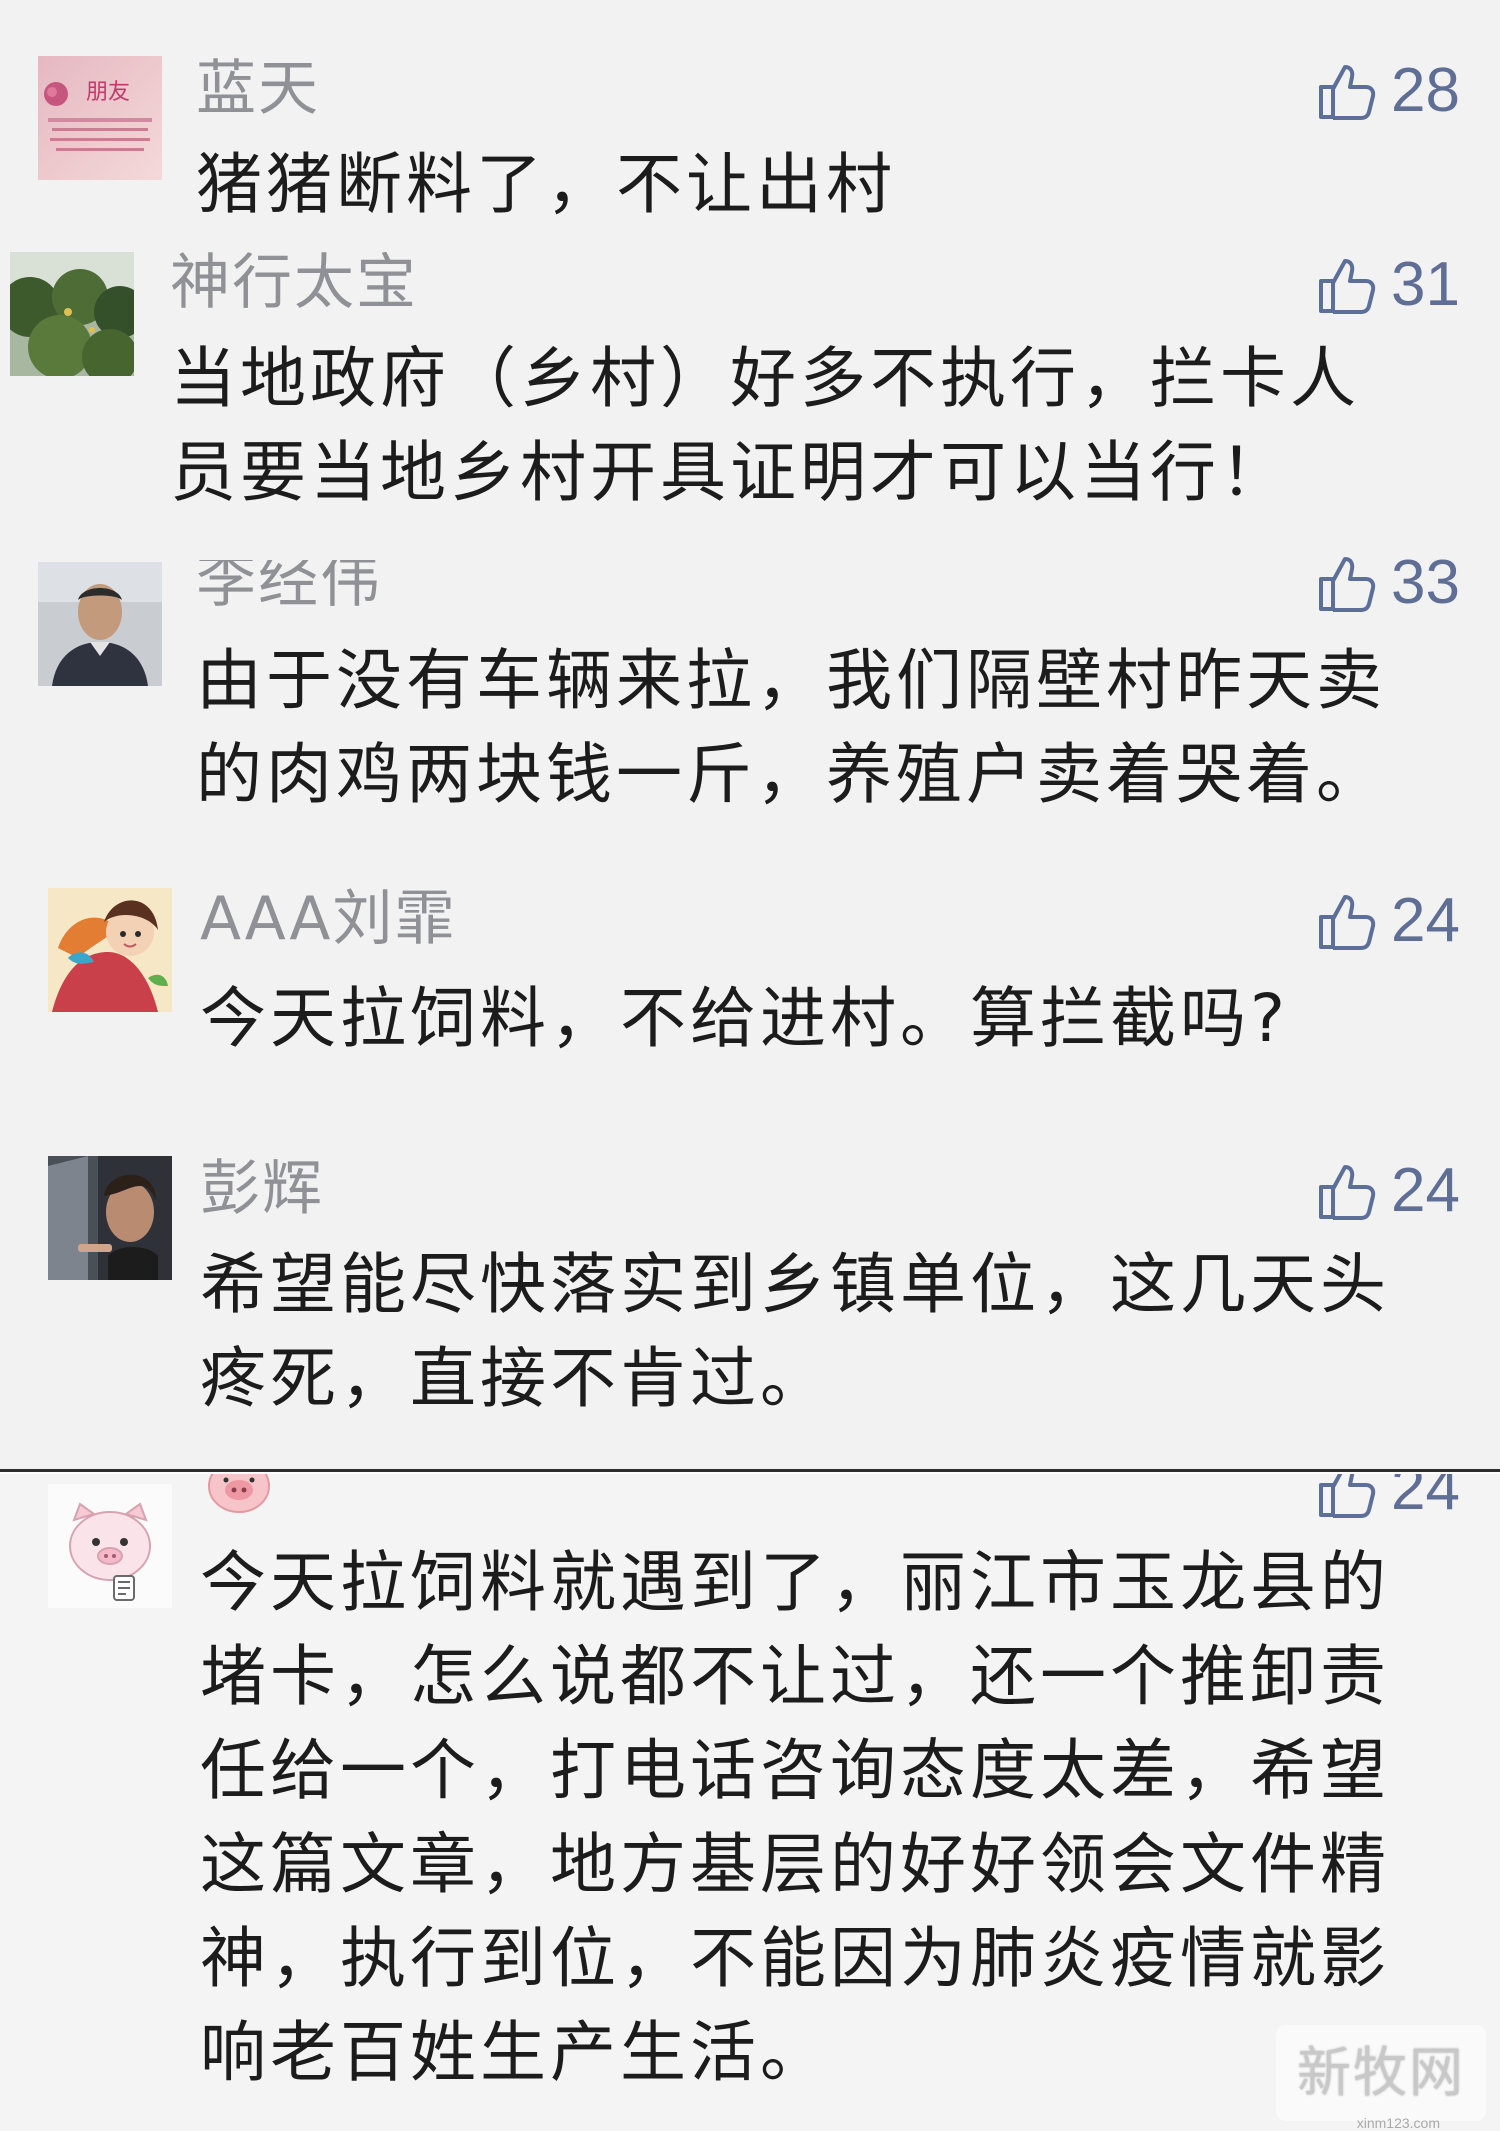  Describe the element at coordinates (791, 728) in the screenshot. I see `comment-text: 由于没有车辆来拉，我们隔壁村昨天卖 的肉鸡两块钱一斤，养殖户卖着哭着。` at that location.